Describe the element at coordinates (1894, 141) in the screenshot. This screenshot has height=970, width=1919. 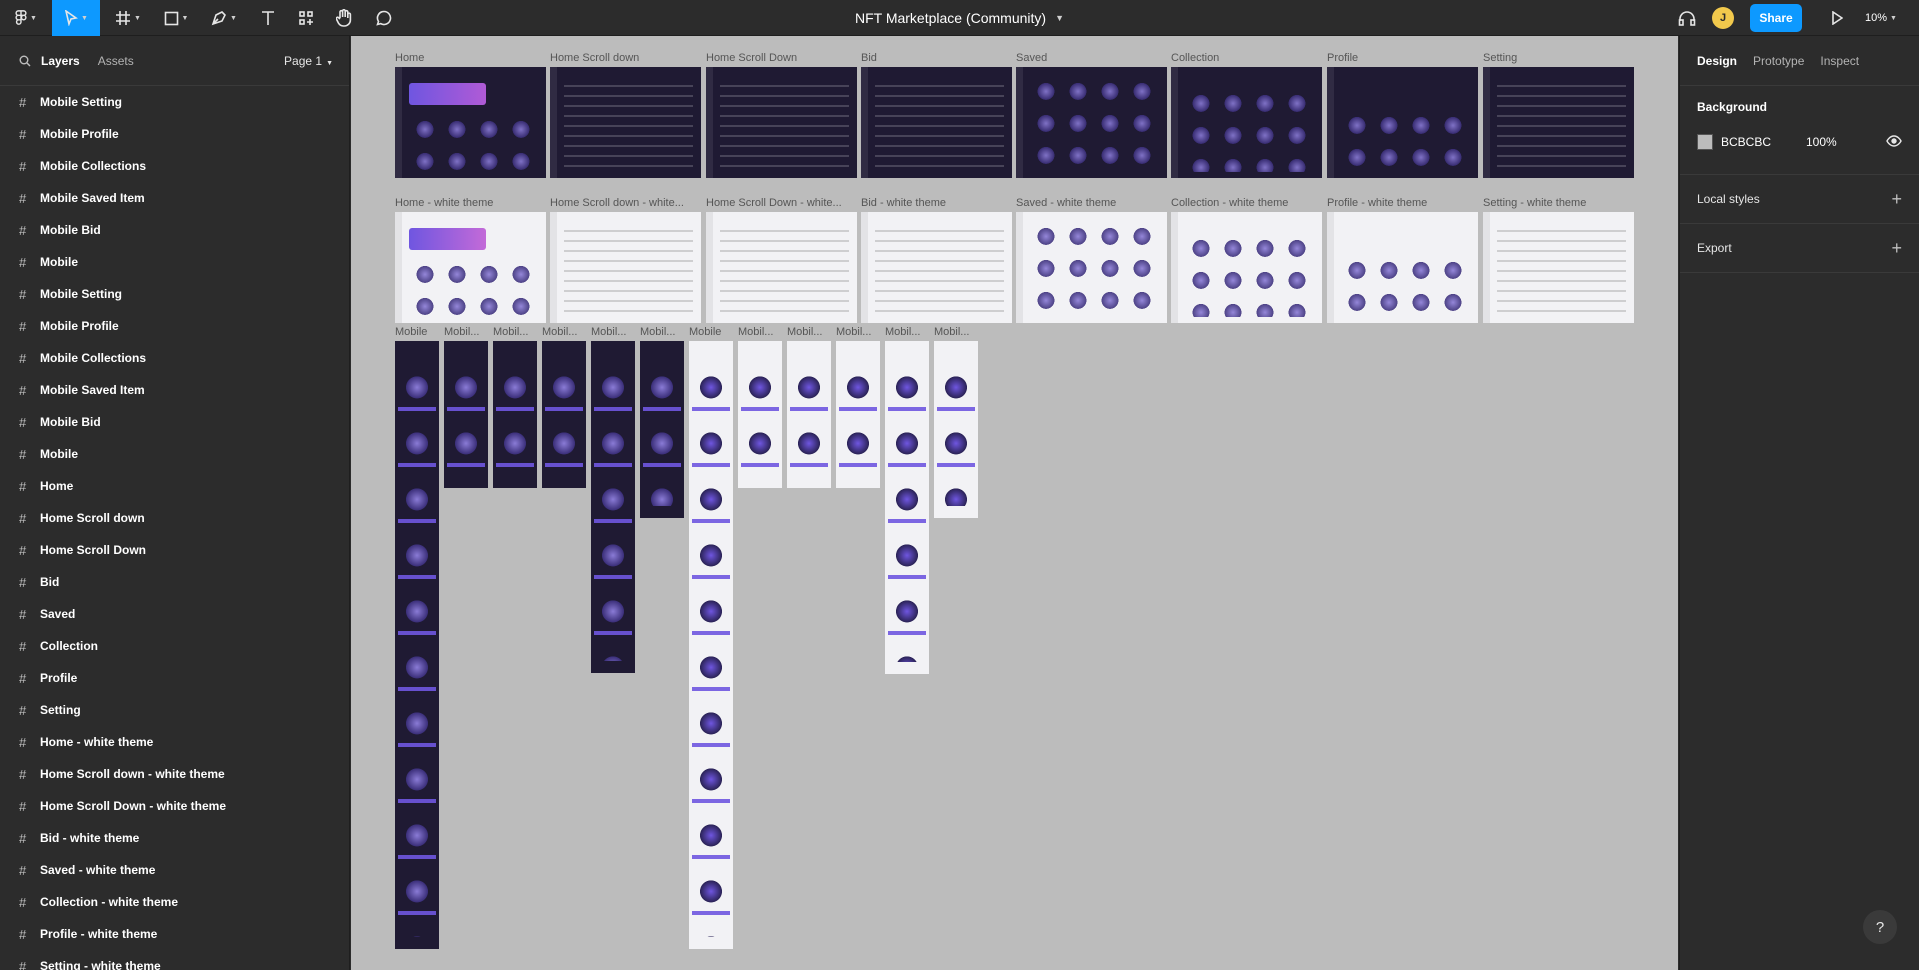
I see `eye-icon` at that location.